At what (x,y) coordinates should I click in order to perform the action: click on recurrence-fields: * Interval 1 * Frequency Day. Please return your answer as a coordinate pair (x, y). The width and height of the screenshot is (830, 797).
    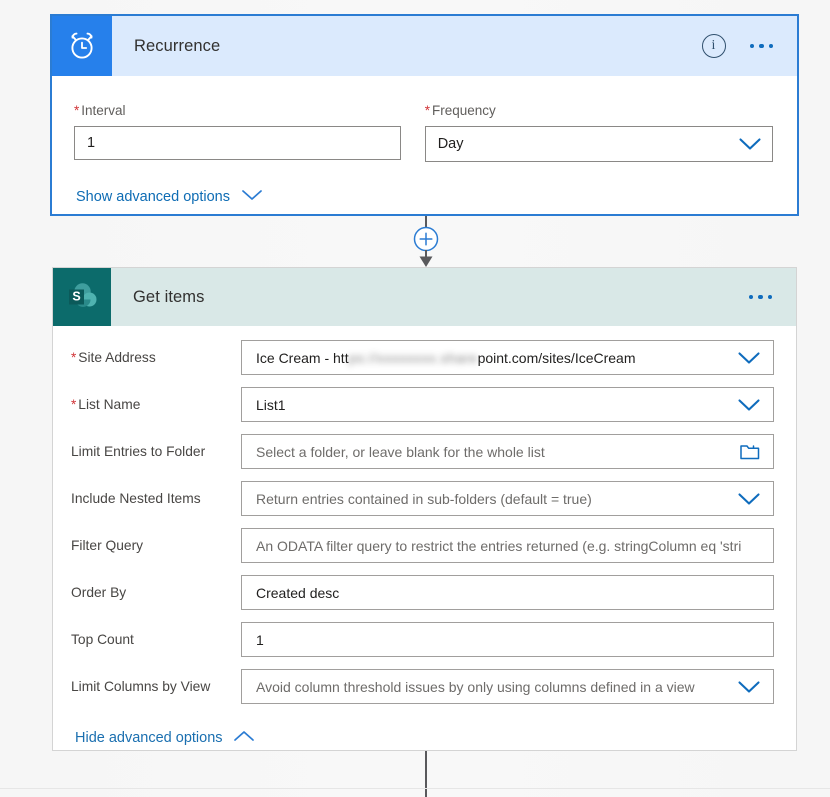
    Looking at the image, I should click on (423, 132).